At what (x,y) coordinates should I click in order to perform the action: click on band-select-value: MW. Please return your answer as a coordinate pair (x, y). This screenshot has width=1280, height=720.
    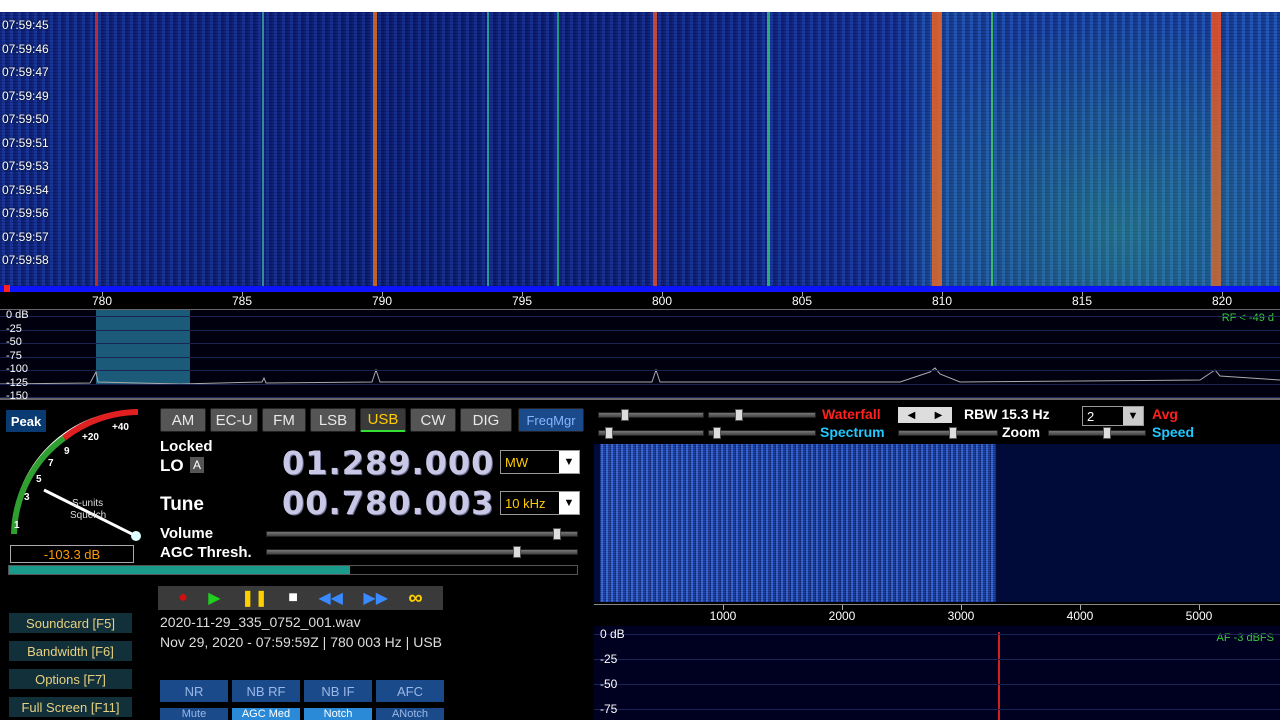
    Looking at the image, I should click on (517, 462).